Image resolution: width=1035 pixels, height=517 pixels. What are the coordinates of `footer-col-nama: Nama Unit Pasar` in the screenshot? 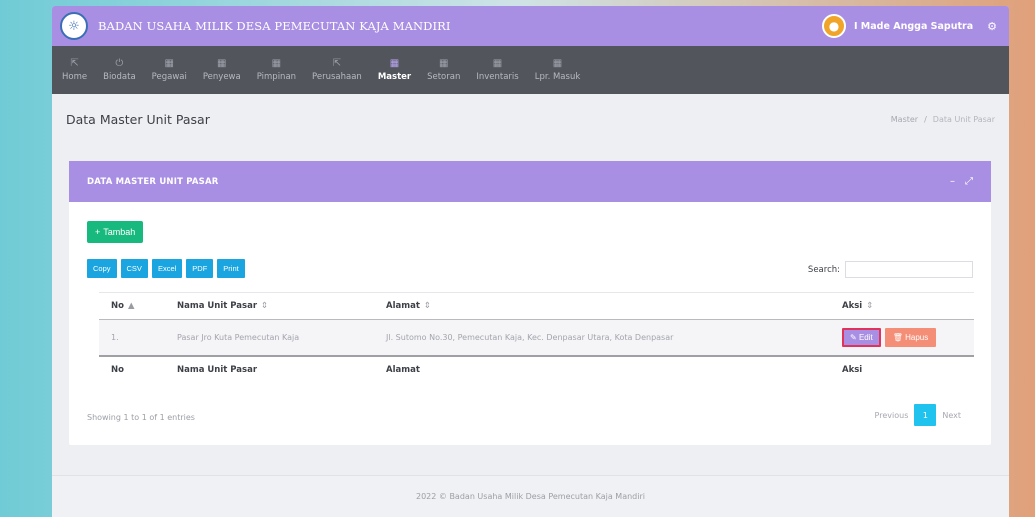 It's located at (217, 369).